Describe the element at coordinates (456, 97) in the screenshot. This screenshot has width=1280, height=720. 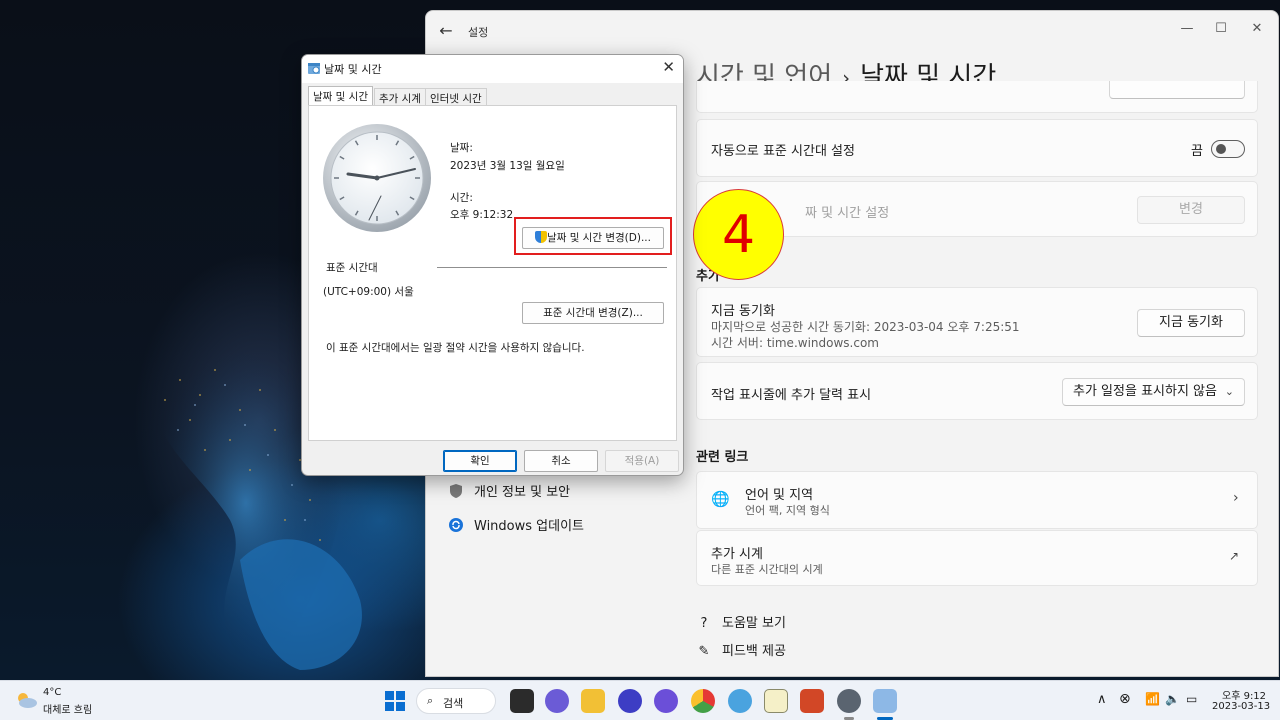
I see `tab-internet-time: 인터넷 시간` at that location.